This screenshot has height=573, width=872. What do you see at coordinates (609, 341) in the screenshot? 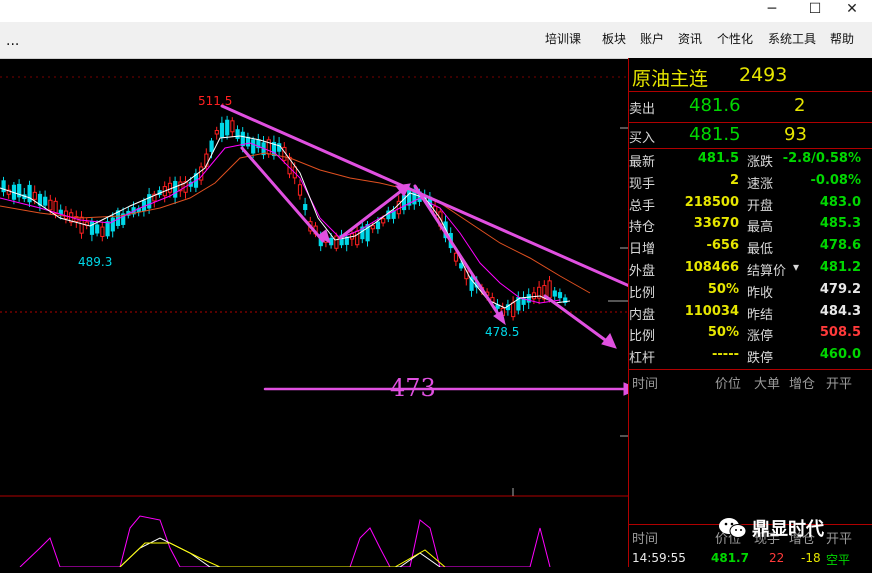
I see `target-arrowhead` at bounding box center [609, 341].